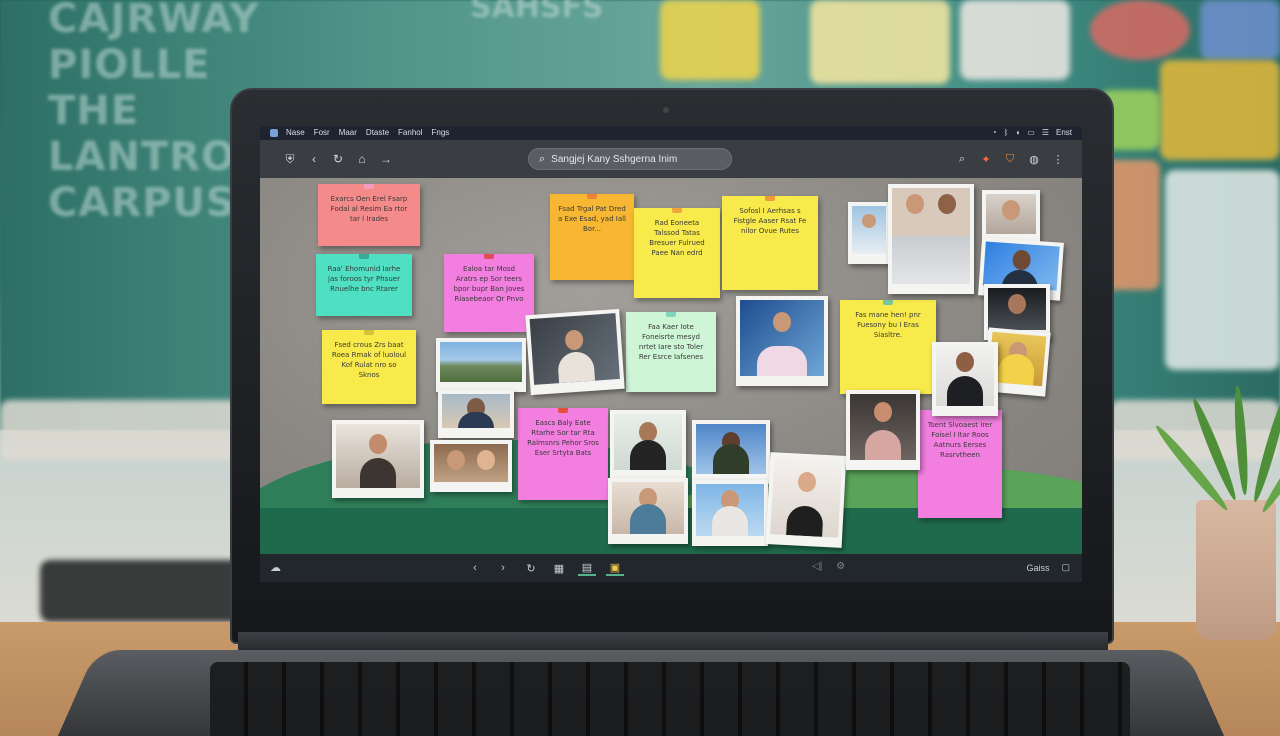 This screenshot has width=1280, height=736. What do you see at coordinates (322, 133) in the screenshot?
I see `menu-item: Fosr` at bounding box center [322, 133].